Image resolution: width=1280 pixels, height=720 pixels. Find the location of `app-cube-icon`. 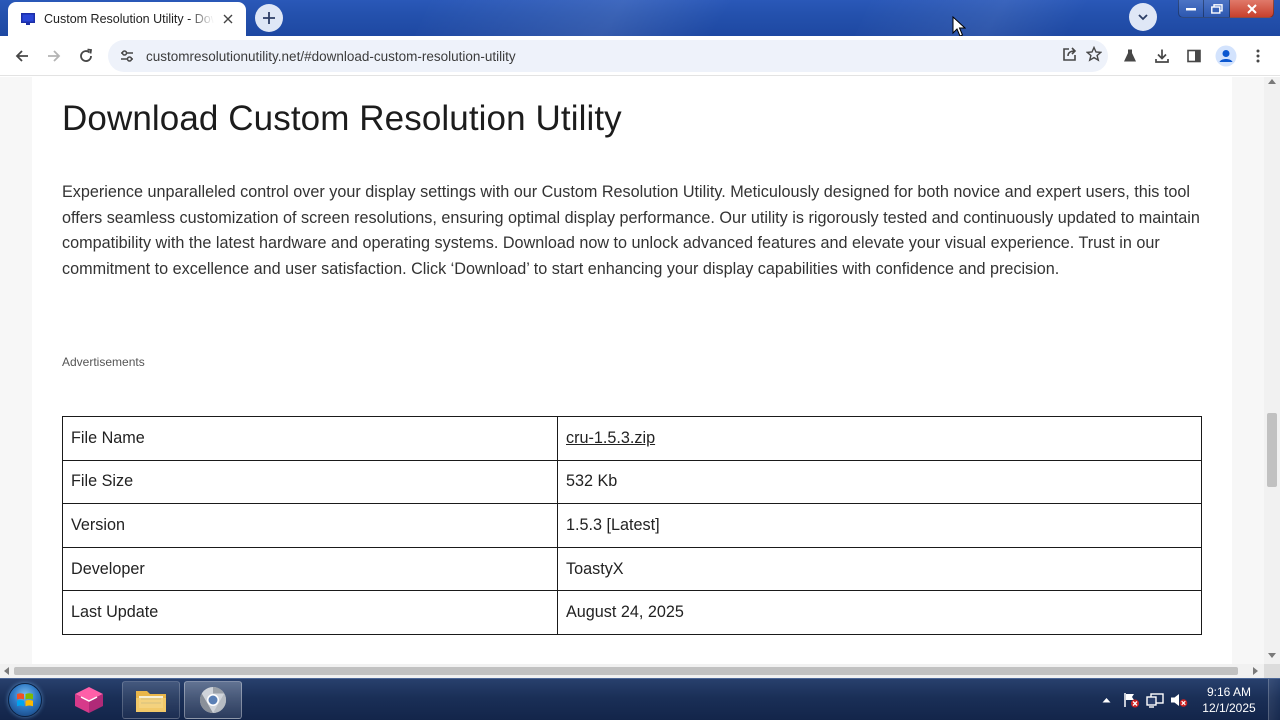

app-cube-icon is located at coordinates (89, 700).